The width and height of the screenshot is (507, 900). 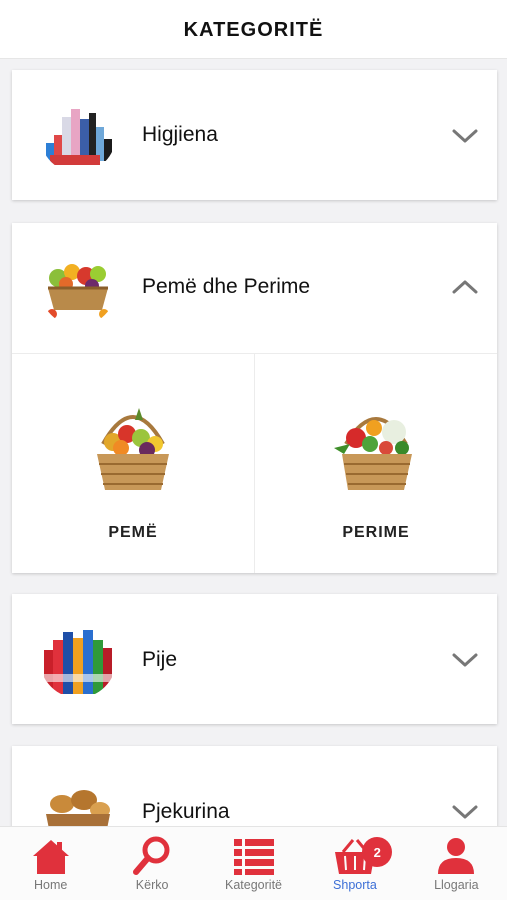 I want to click on fruit-basket-image, so click(x=133, y=449).